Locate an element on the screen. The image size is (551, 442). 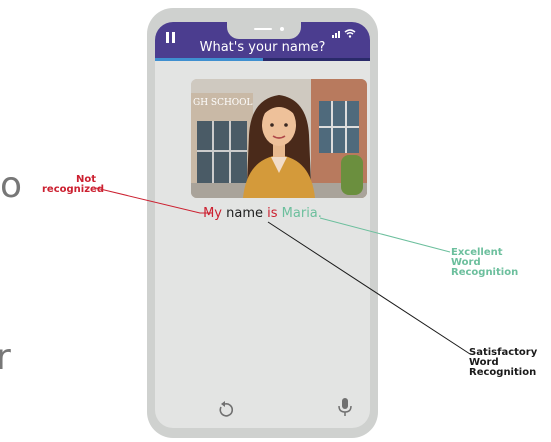
speaker-slot is located at coordinates (263, 29).